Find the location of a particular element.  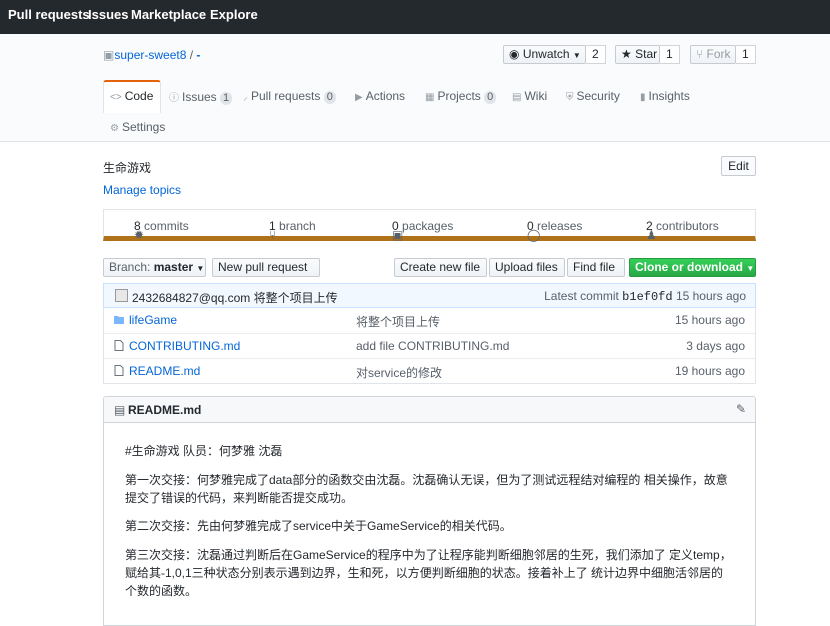

file-commit-message: add file CONTRIBUTING.md is located at coordinates (432, 346).